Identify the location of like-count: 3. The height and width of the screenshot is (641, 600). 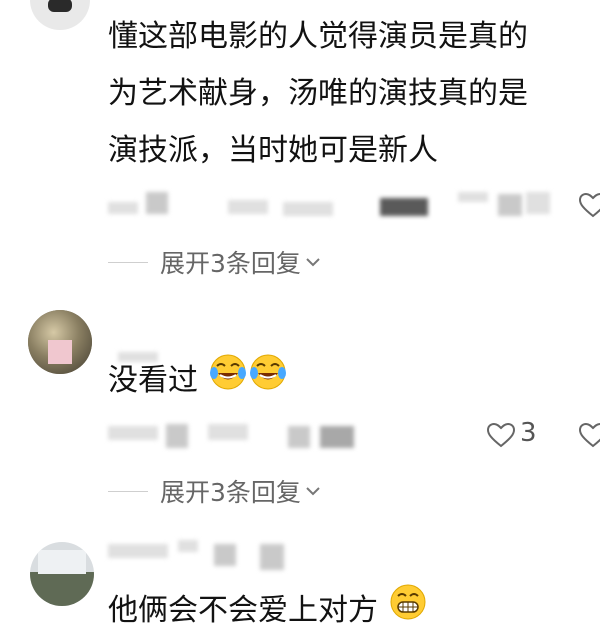
(528, 433).